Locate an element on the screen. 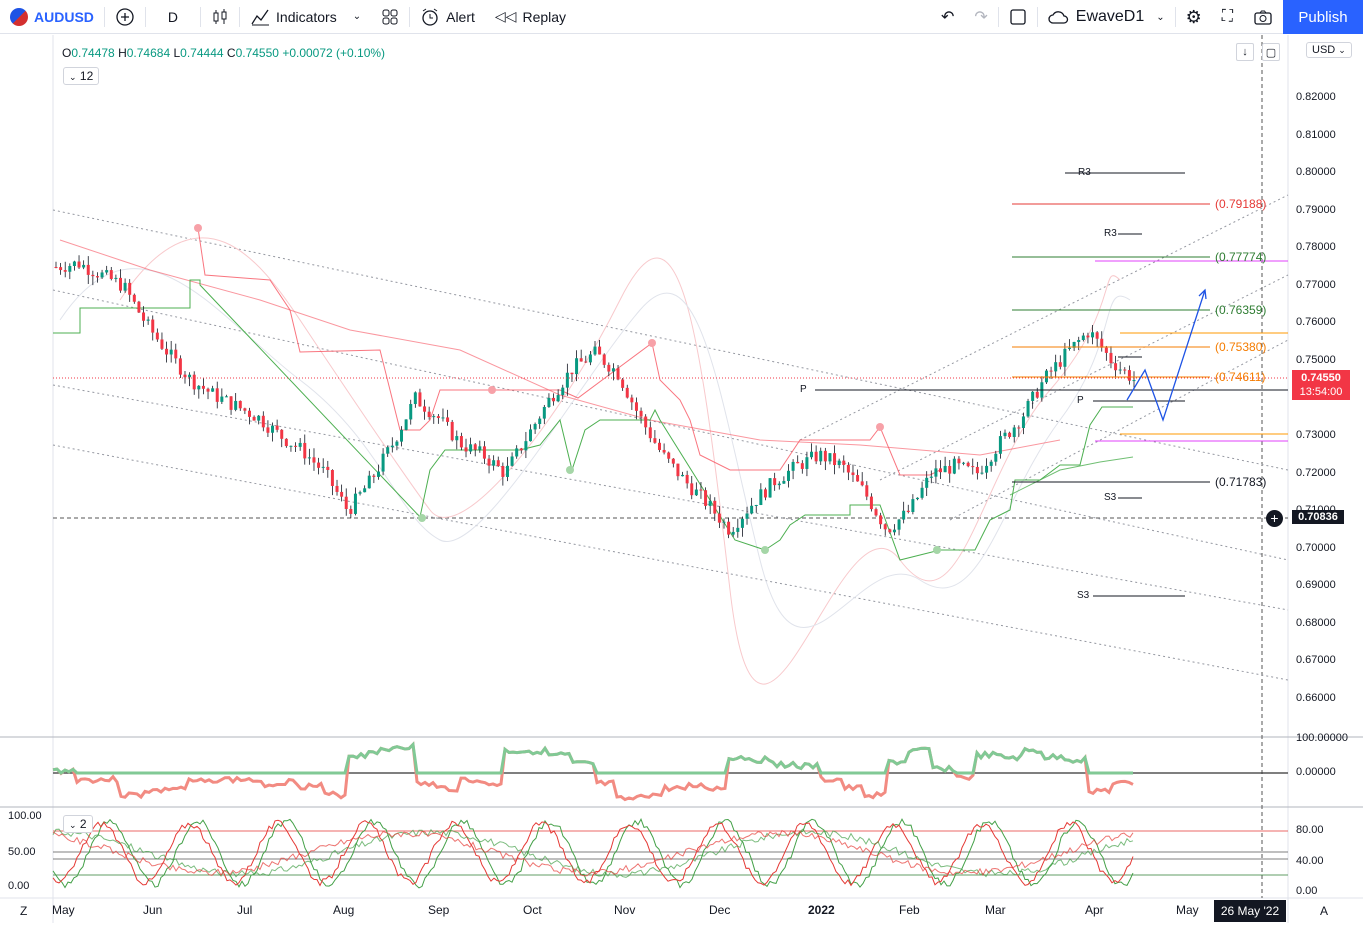 The image size is (1363, 925). zoom-reset-button: Z is located at coordinates (23, 911).